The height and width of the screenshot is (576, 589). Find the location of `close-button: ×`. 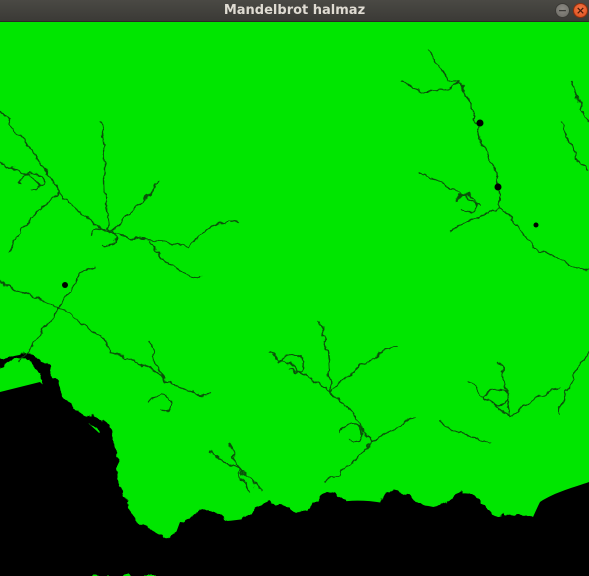

close-button: × is located at coordinates (580, 10).